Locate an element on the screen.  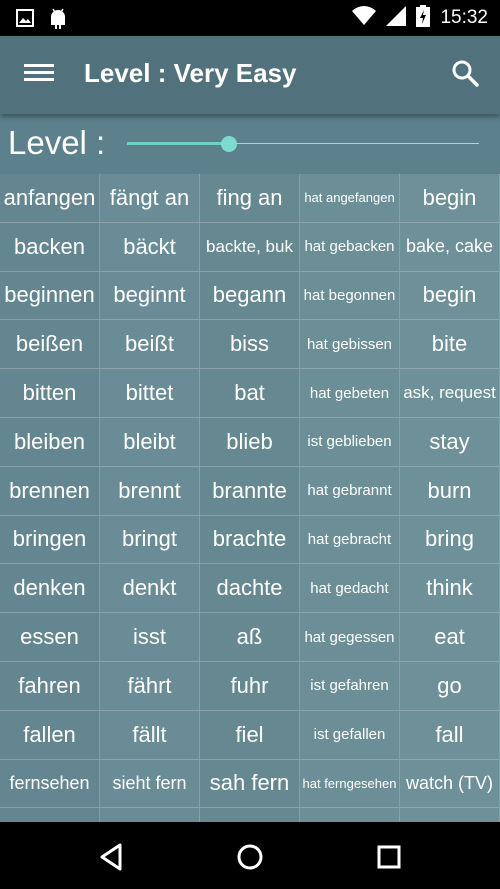
table-row: bitten bittet bat hat gebeten ask, request is located at coordinates (250, 393).